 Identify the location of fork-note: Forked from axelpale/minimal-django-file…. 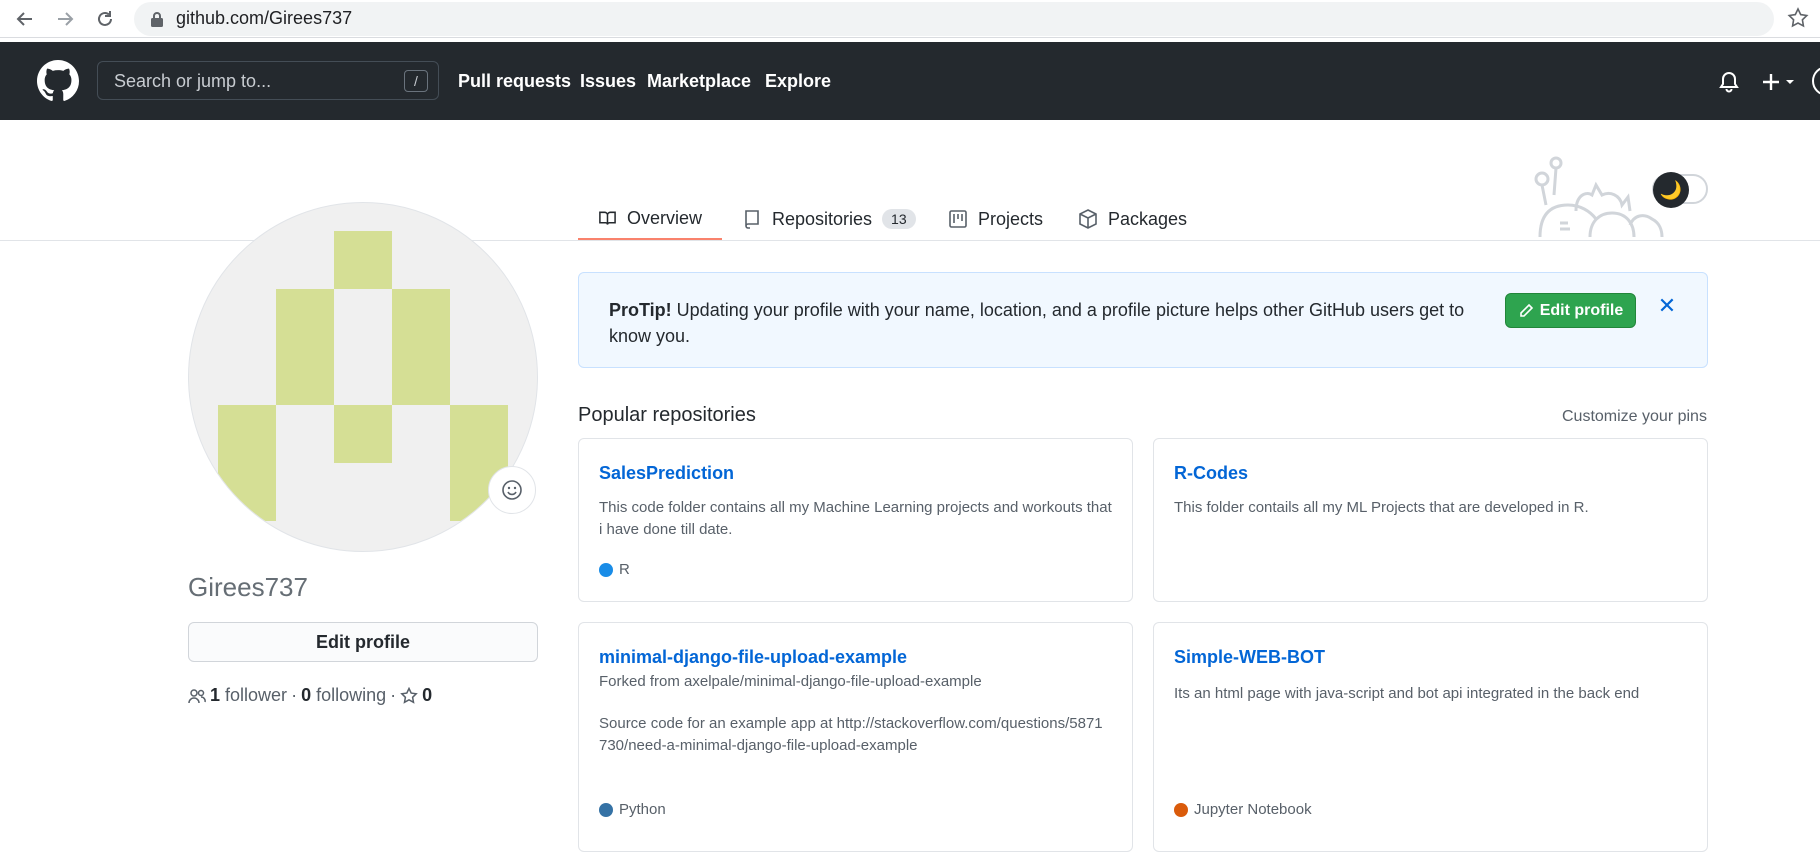
(790, 681).